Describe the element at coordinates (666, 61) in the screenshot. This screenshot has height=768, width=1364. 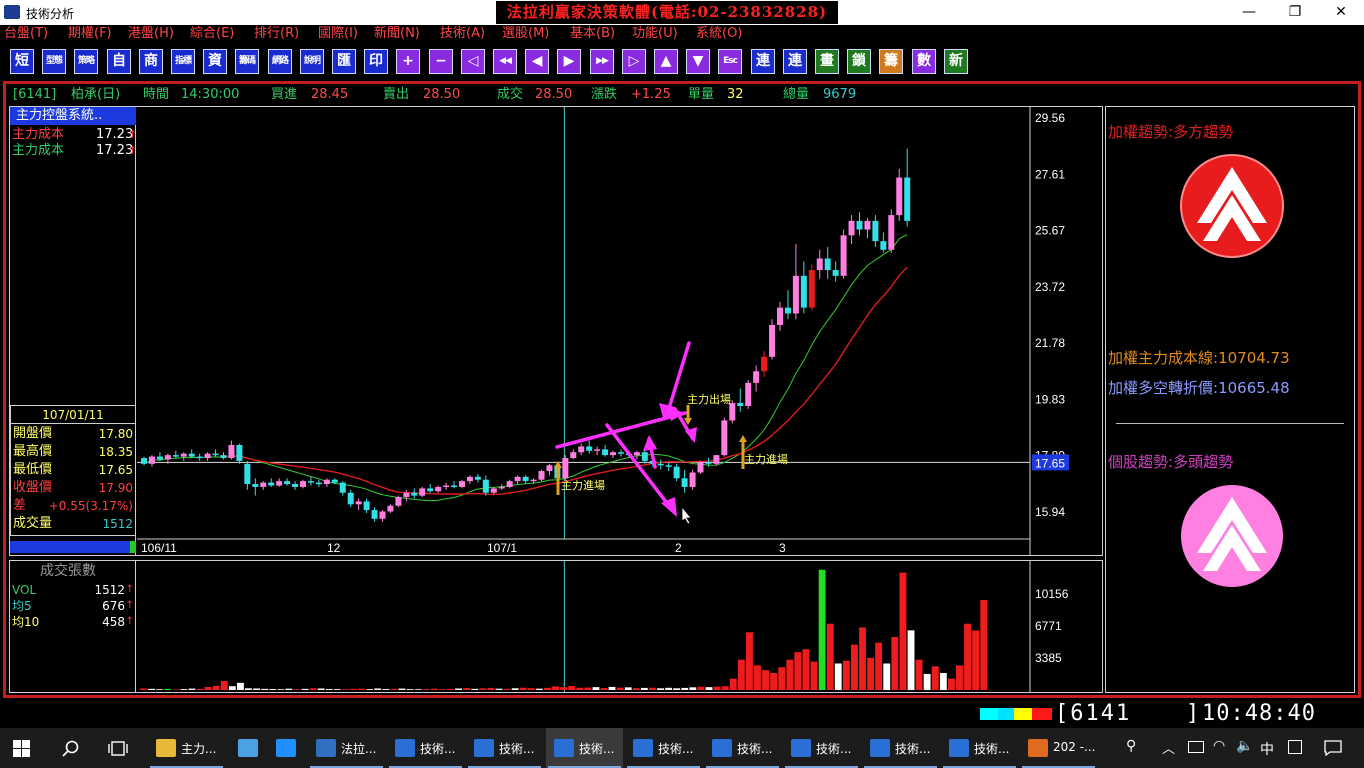
I see `toolbar-button: ▲` at that location.